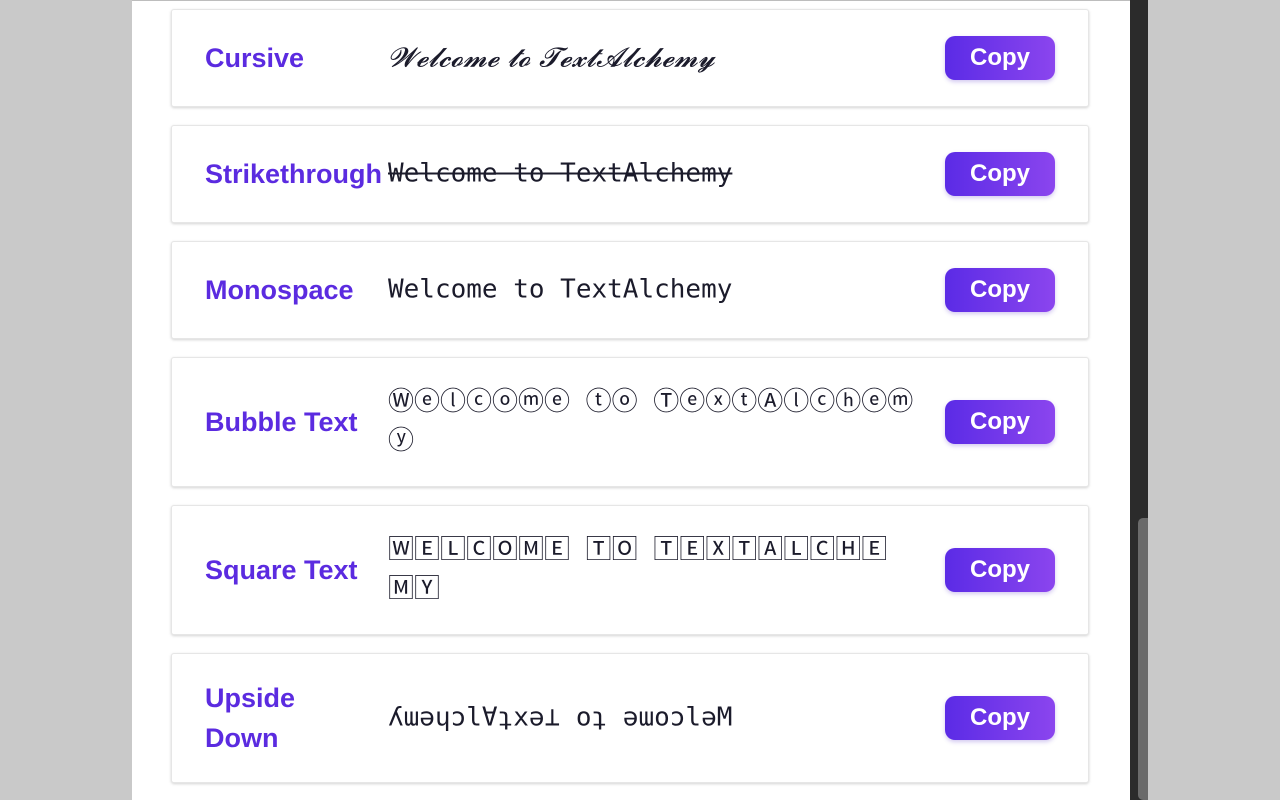 The width and height of the screenshot is (1280, 800). I want to click on style-card-bubble-text: Bubble Text Ⓦⓔⓛⓒⓞⓜⓔ ⓣⓞ ⓉⓔⓧⓣⒶⓛⓒⓗⓔⓜⓨ Copy, so click(630, 422).